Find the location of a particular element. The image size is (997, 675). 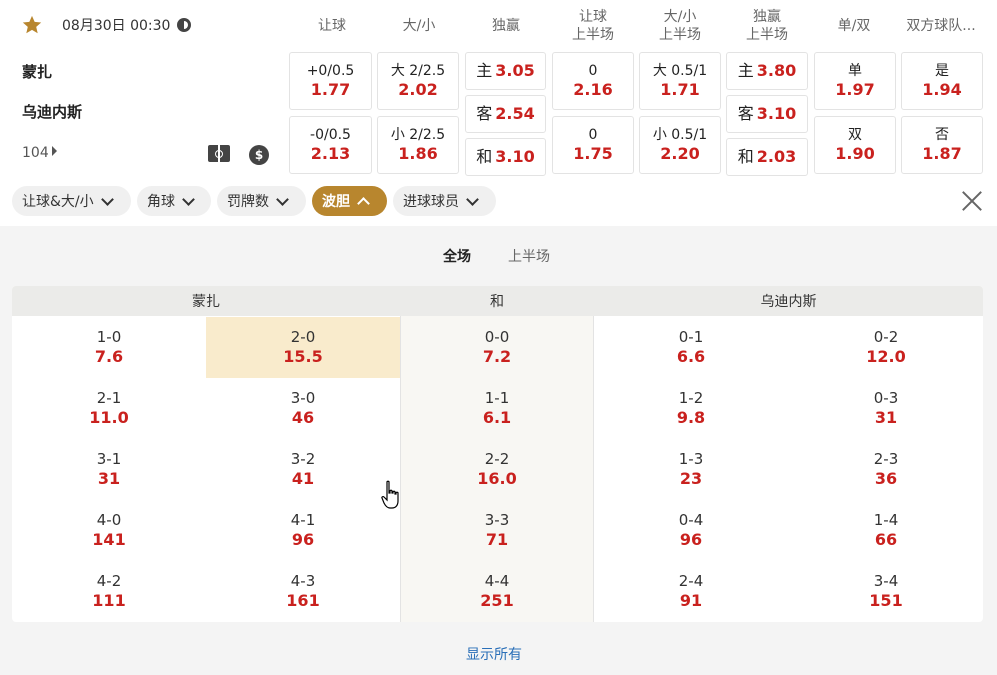

score-label: 0-1 is located at coordinates (691, 337).